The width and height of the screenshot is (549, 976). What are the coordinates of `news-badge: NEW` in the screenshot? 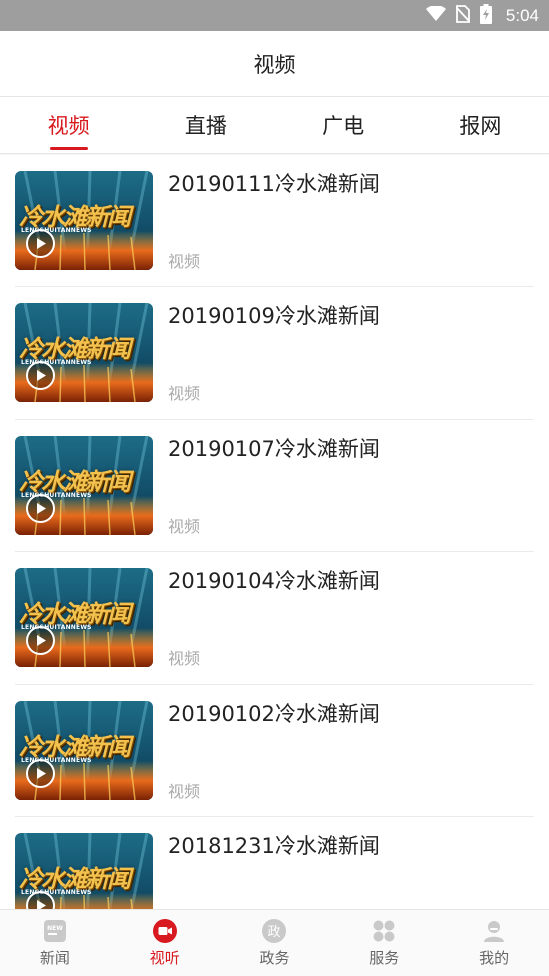 It's located at (55, 928).